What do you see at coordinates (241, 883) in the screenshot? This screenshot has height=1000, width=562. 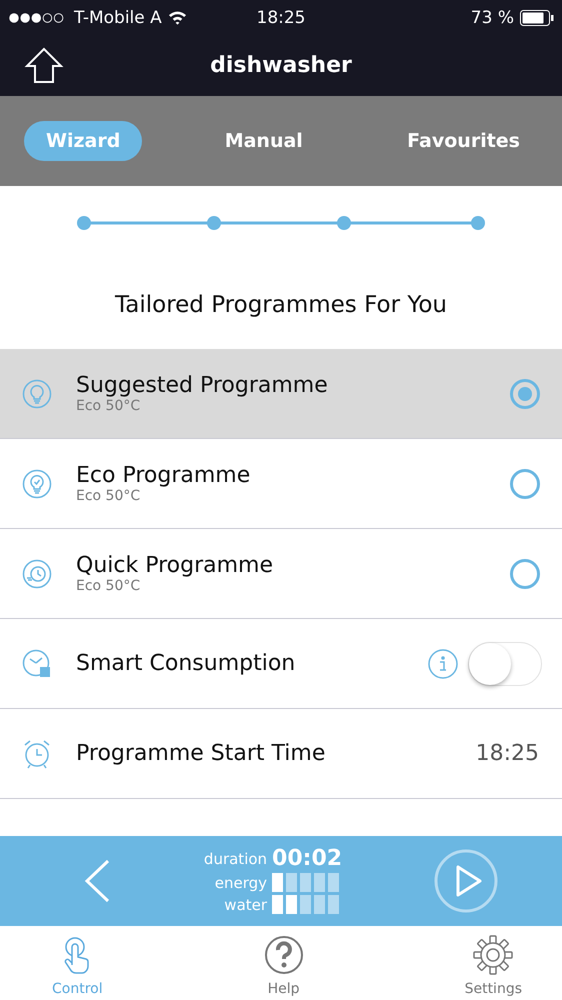 I see `meter-label: energy` at bounding box center [241, 883].